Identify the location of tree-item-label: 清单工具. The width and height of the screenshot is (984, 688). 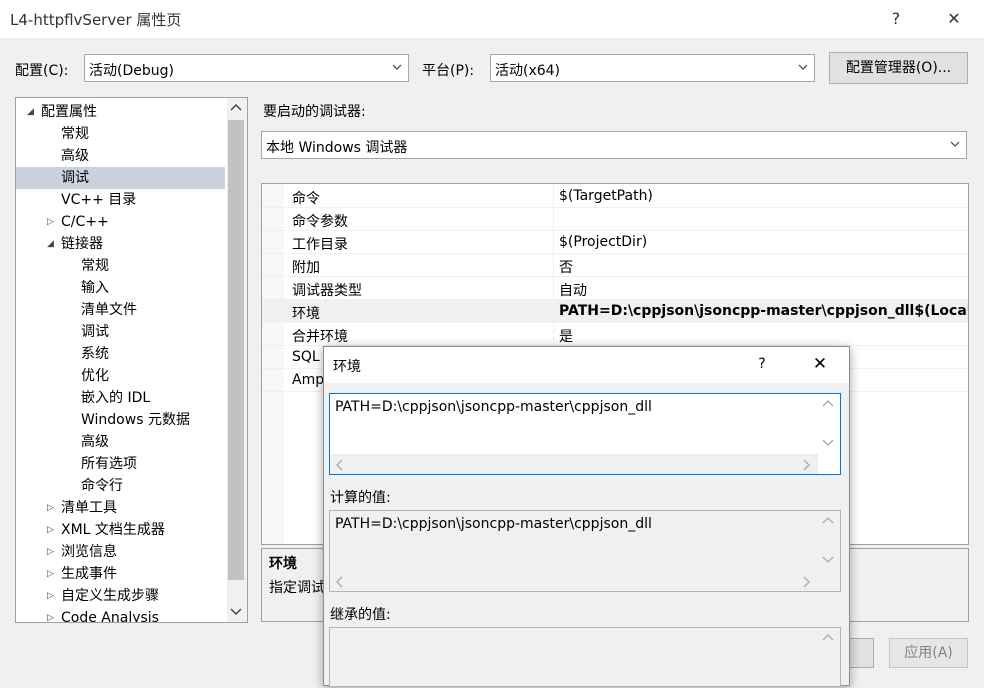
(89, 508).